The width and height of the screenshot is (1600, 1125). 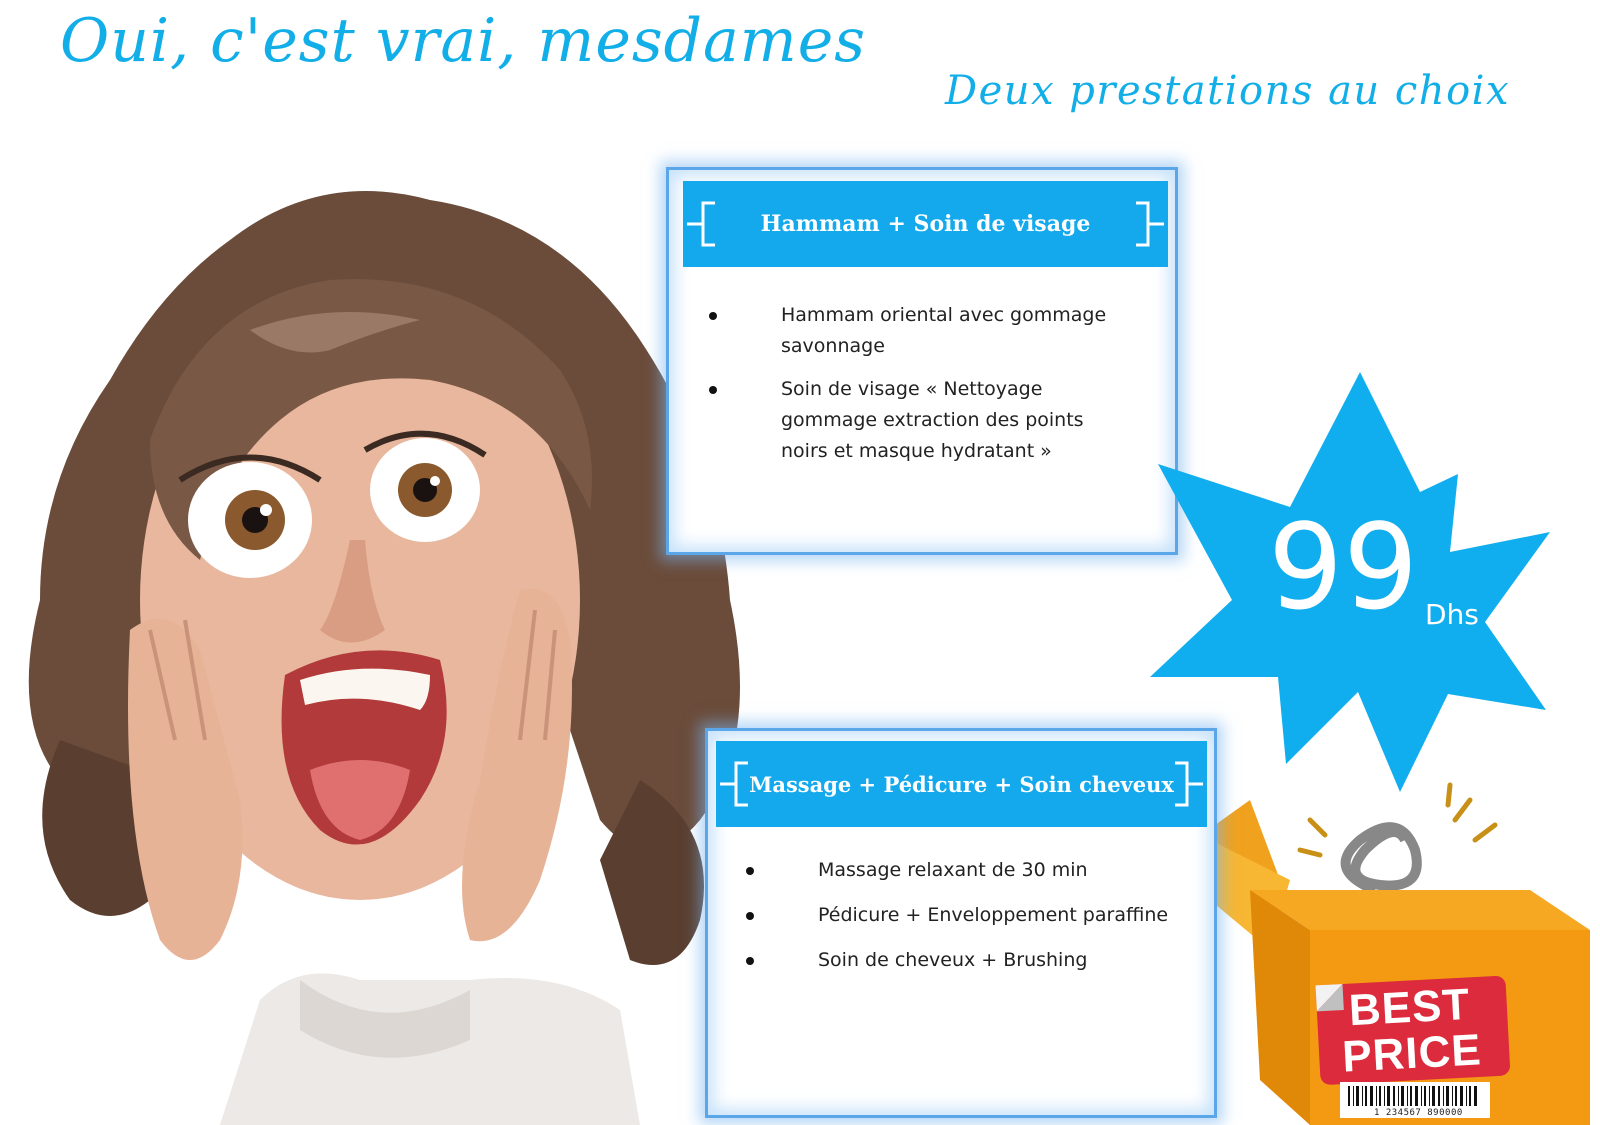 What do you see at coordinates (463, 41) in the screenshot?
I see `headline: Oui, c'est vrai, mesdames` at bounding box center [463, 41].